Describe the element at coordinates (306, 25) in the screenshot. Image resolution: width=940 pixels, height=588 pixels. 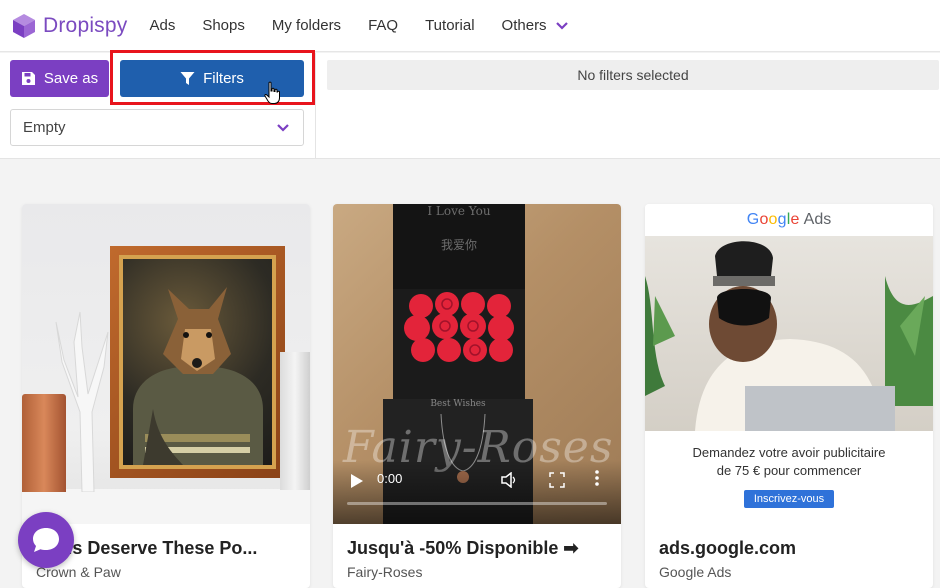
I see `nav-my-folders: My folders` at that location.